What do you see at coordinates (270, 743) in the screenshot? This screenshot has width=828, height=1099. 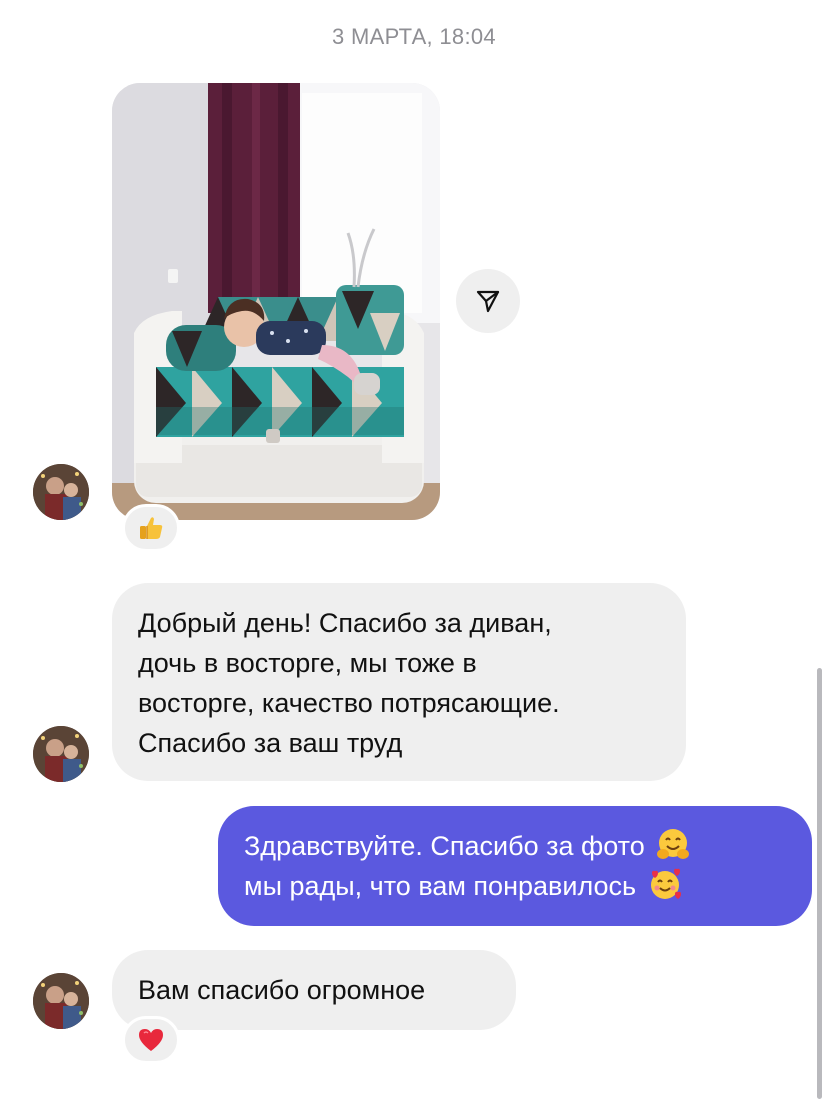 I see `message-text-line: Спасибо за ваш труд` at bounding box center [270, 743].